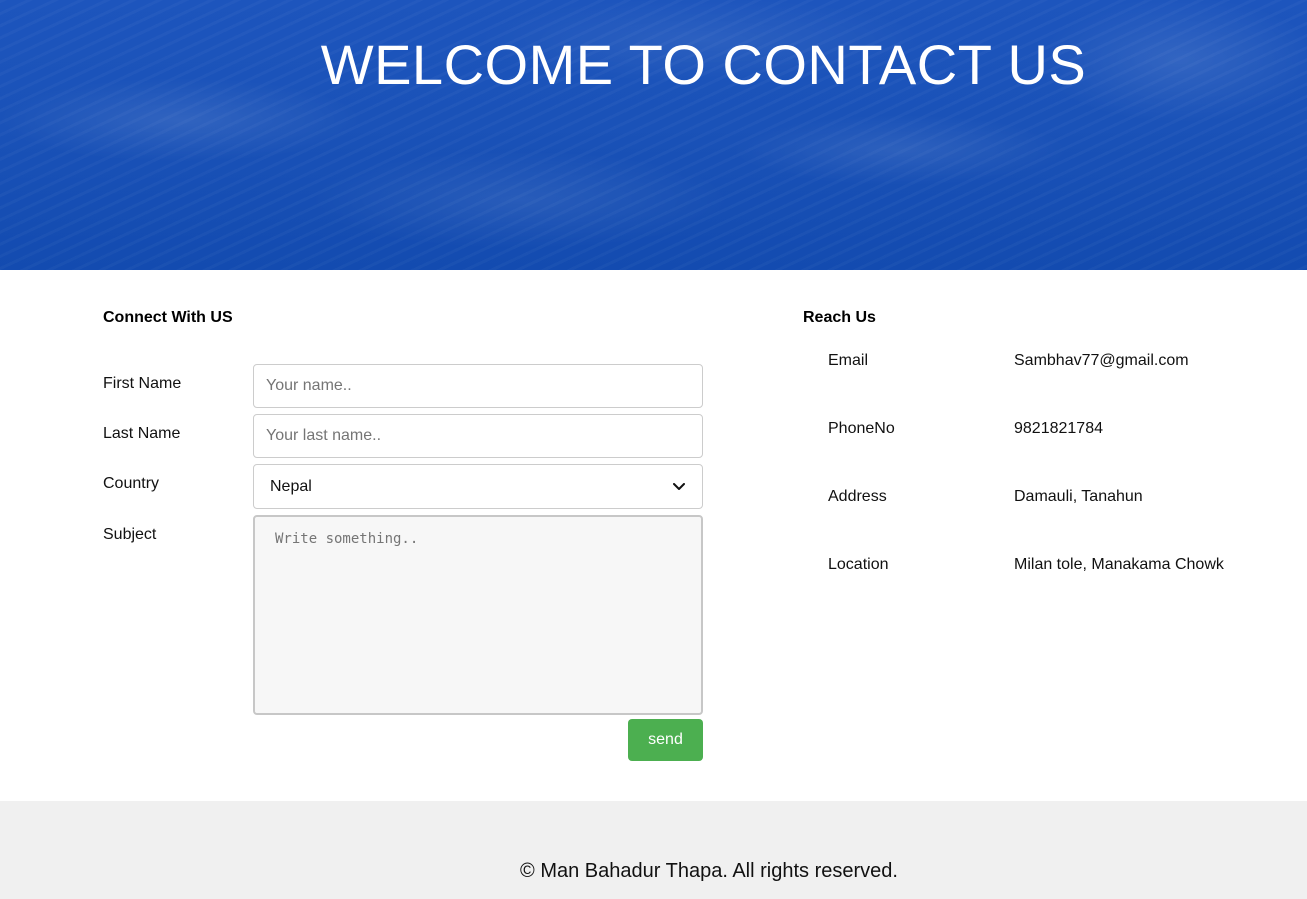  I want to click on location-label: Location, so click(858, 564).